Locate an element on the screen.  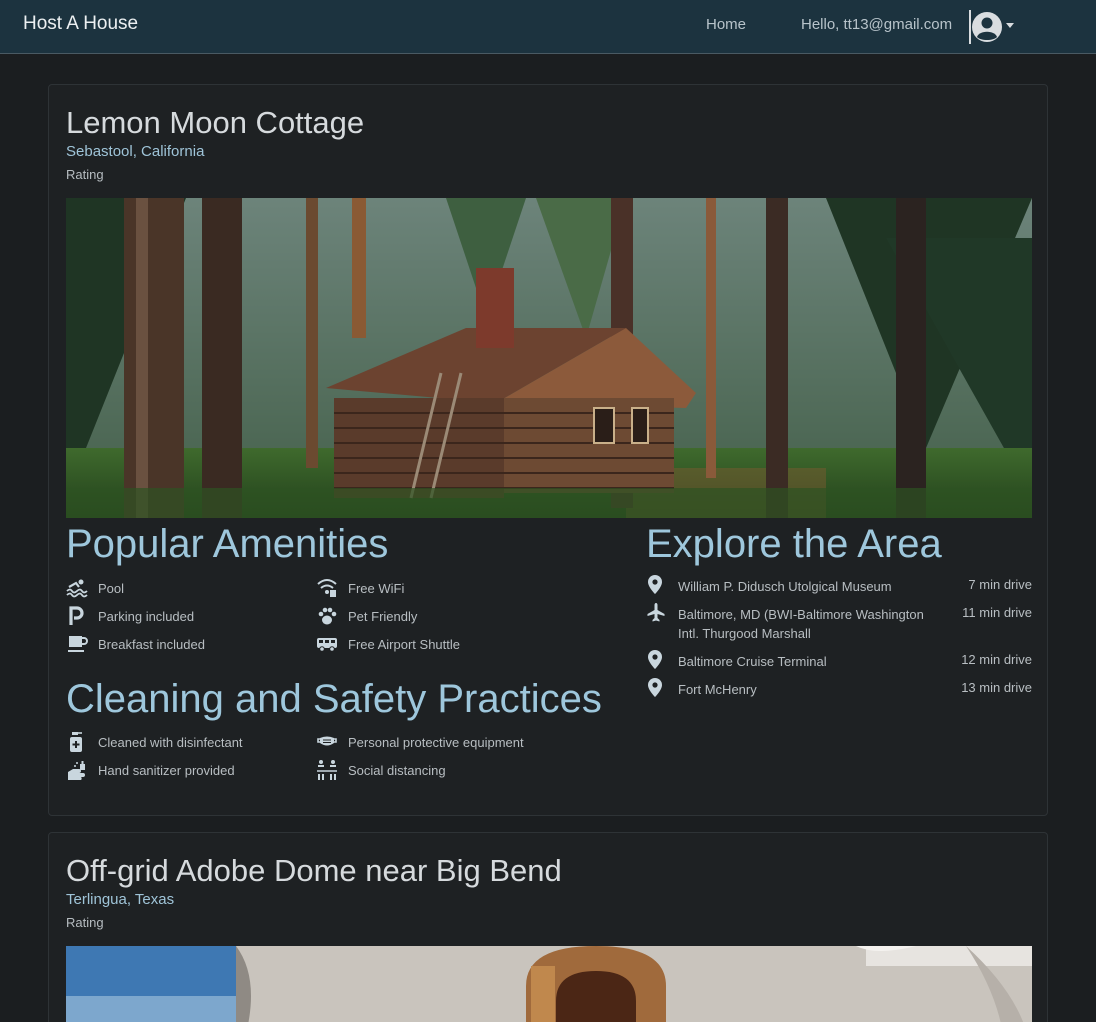
amenity-label: Pet Friendly is located at coordinates (383, 616).